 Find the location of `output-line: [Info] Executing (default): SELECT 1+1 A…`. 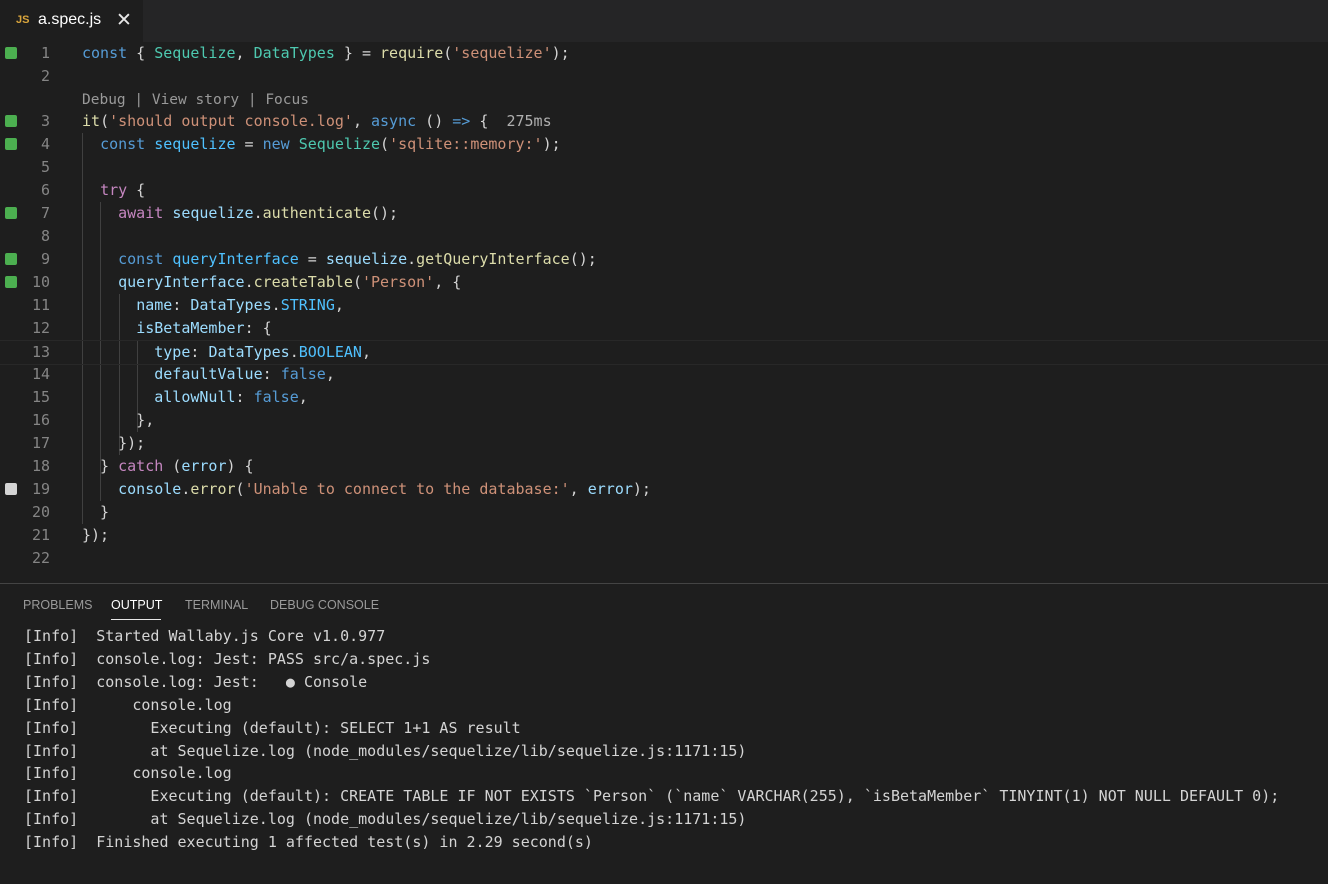

output-line: [Info] Executing (default): SELECT 1+1 A… is located at coordinates (272, 727).